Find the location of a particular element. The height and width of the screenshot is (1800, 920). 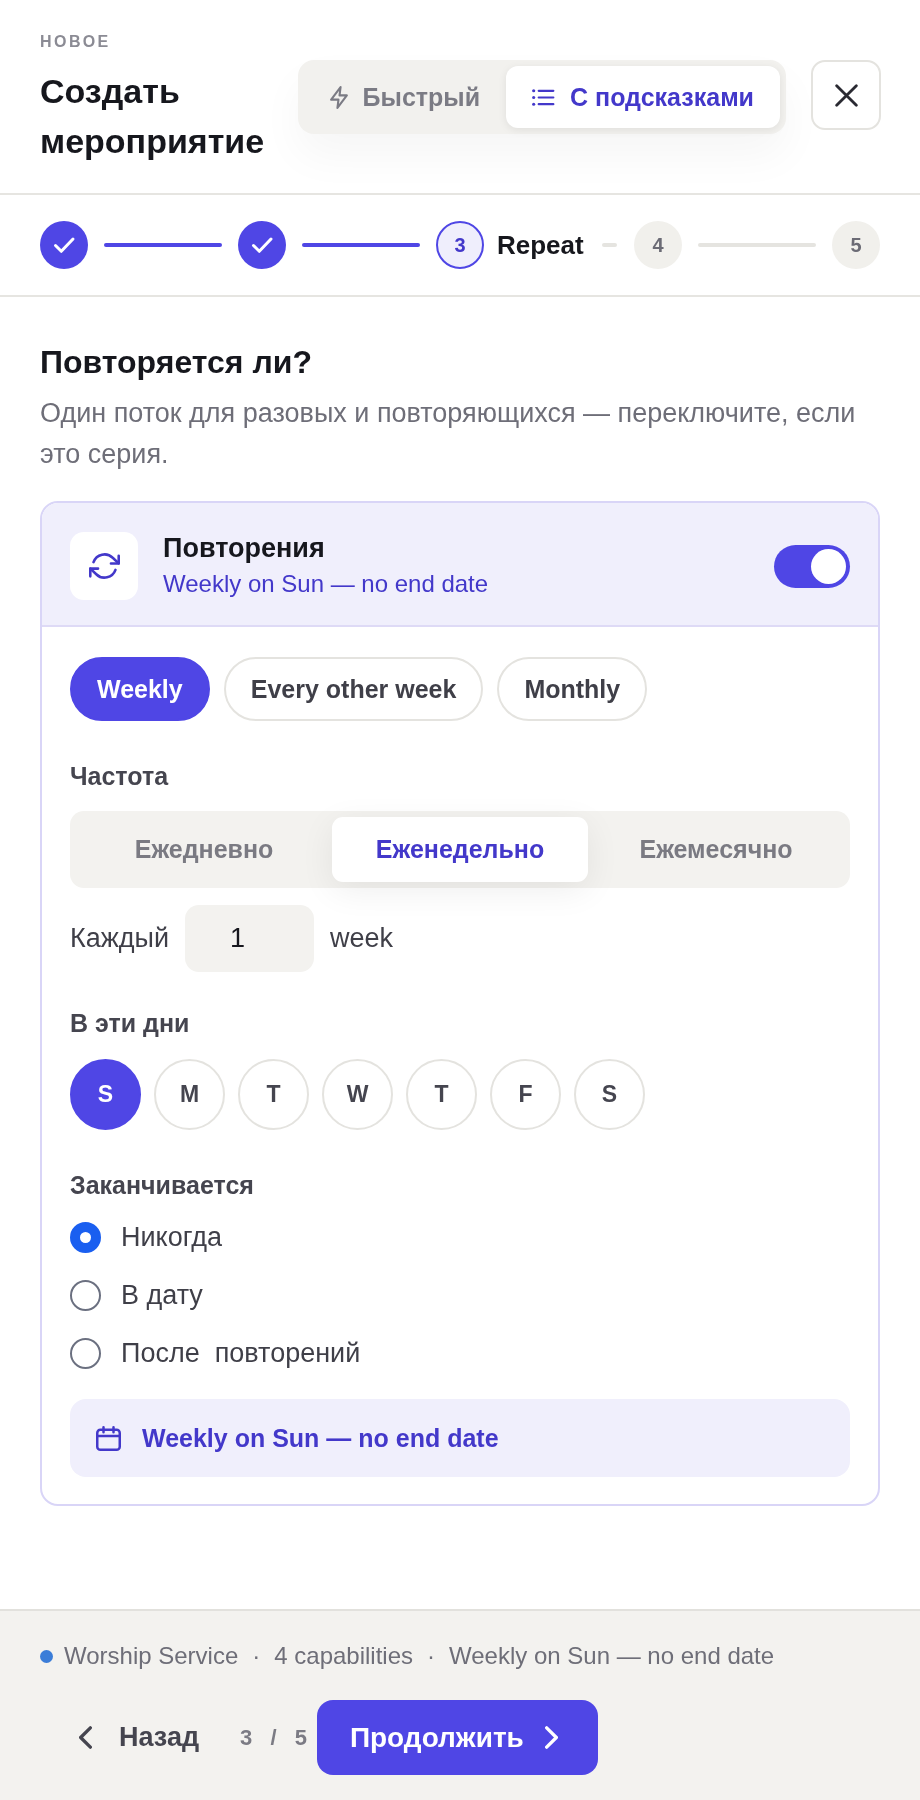

radio-label: В дату is located at coordinates (162, 1295).